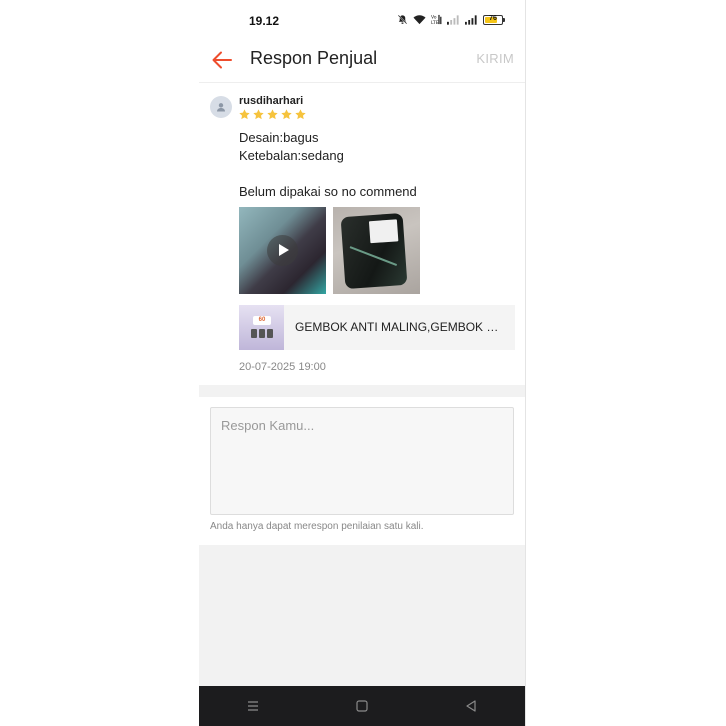 The image size is (726, 726). What do you see at coordinates (362, 21) in the screenshot?
I see `status-bar: 19.12 Vo LTE 76` at bounding box center [362, 21].